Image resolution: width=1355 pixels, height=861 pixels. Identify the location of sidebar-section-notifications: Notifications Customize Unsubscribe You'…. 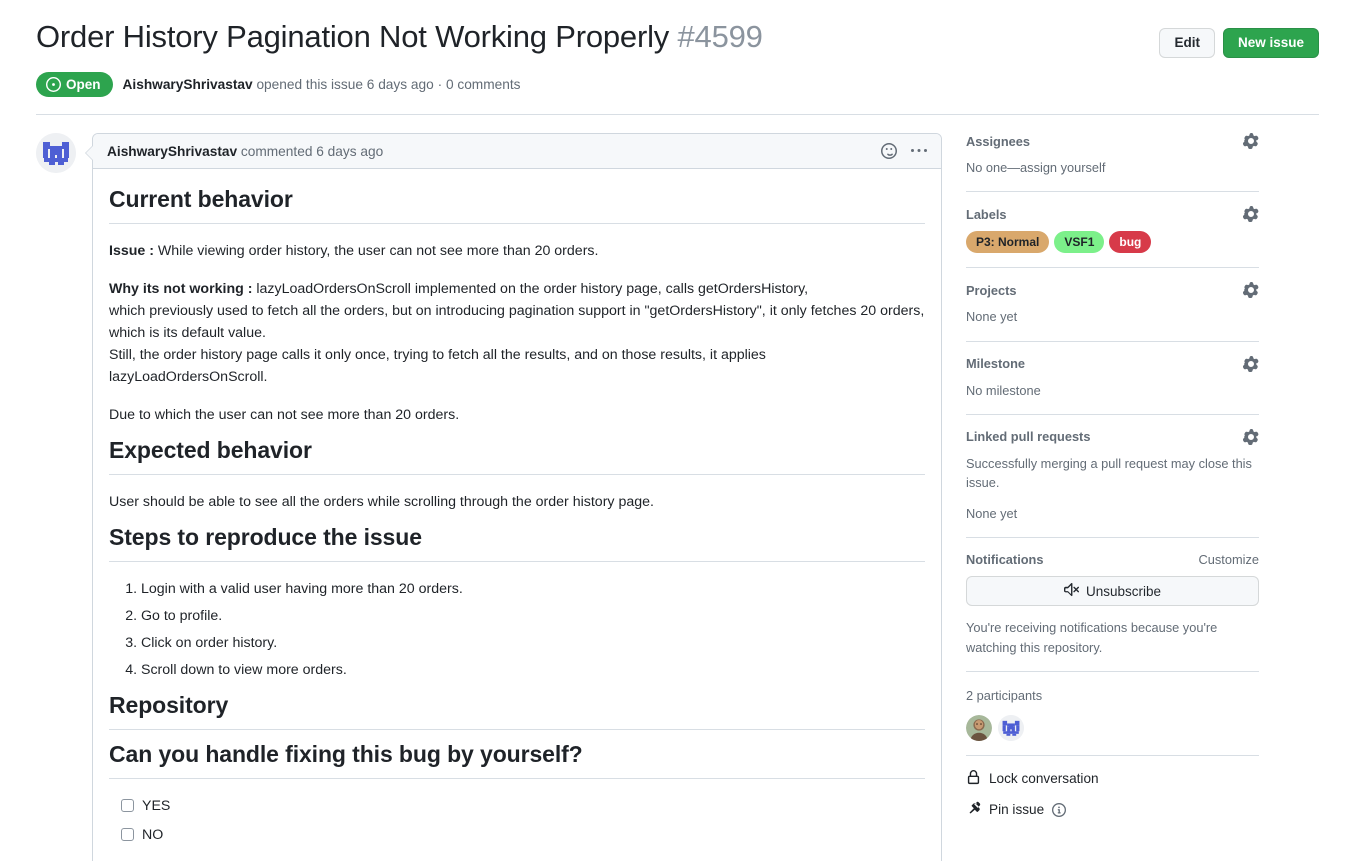
(1112, 605).